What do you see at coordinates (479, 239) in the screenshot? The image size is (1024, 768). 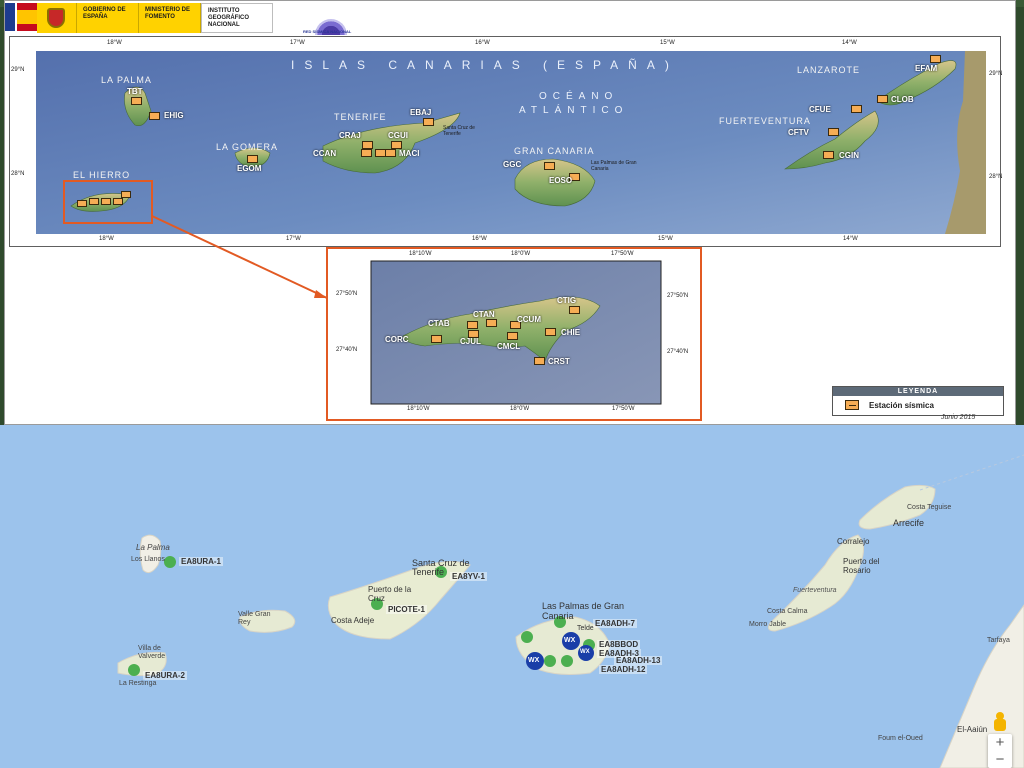 I see `bottom-tick-3: 16°W` at bounding box center [479, 239].